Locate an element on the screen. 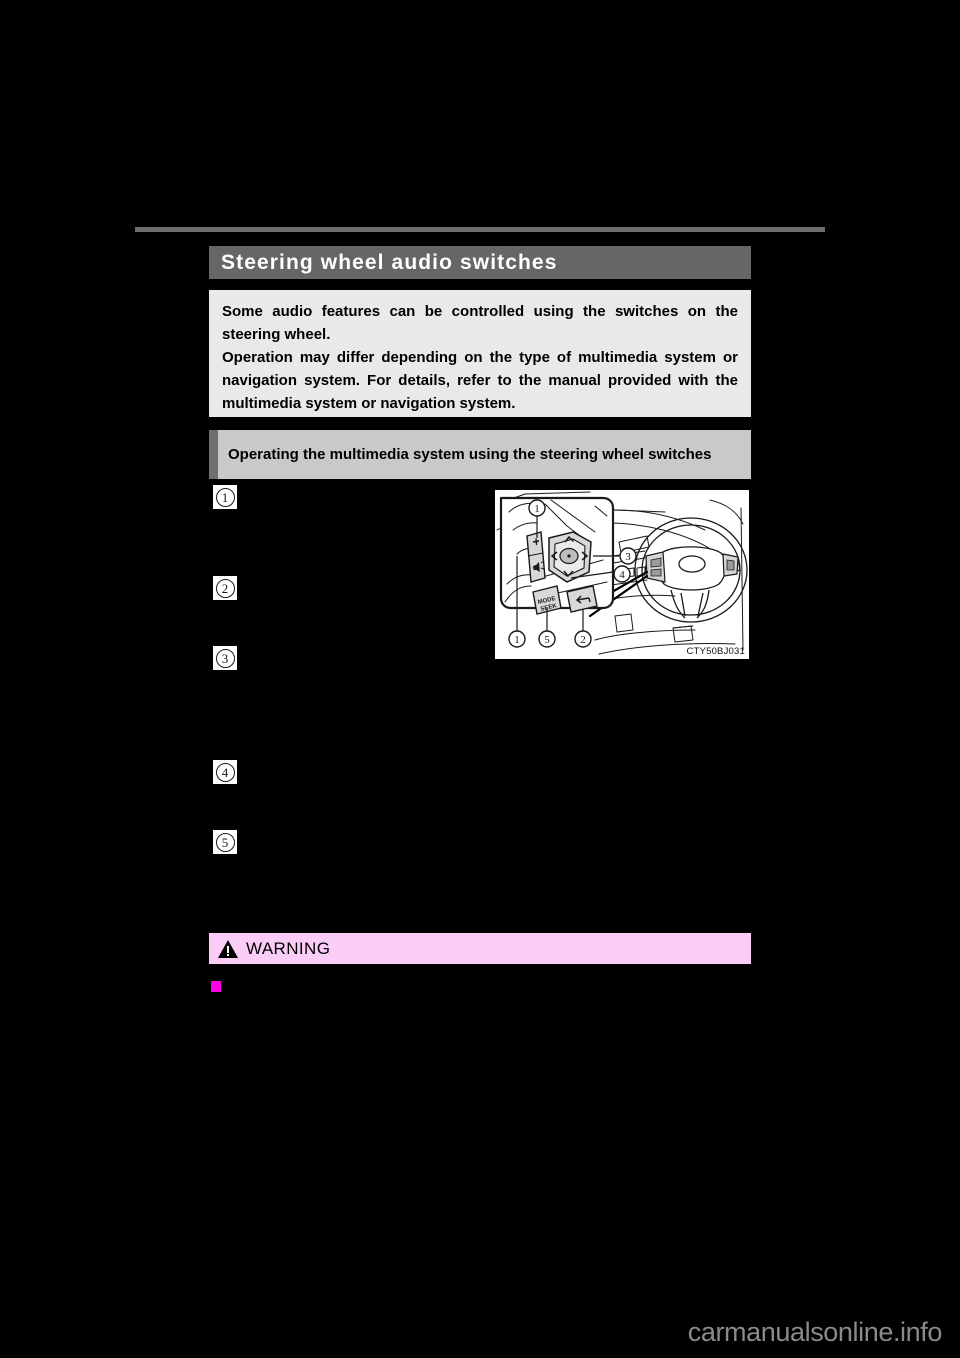 Image resolution: width=960 pixels, height=1358 pixels. svg-text: 4 is located at coordinates (622, 575).